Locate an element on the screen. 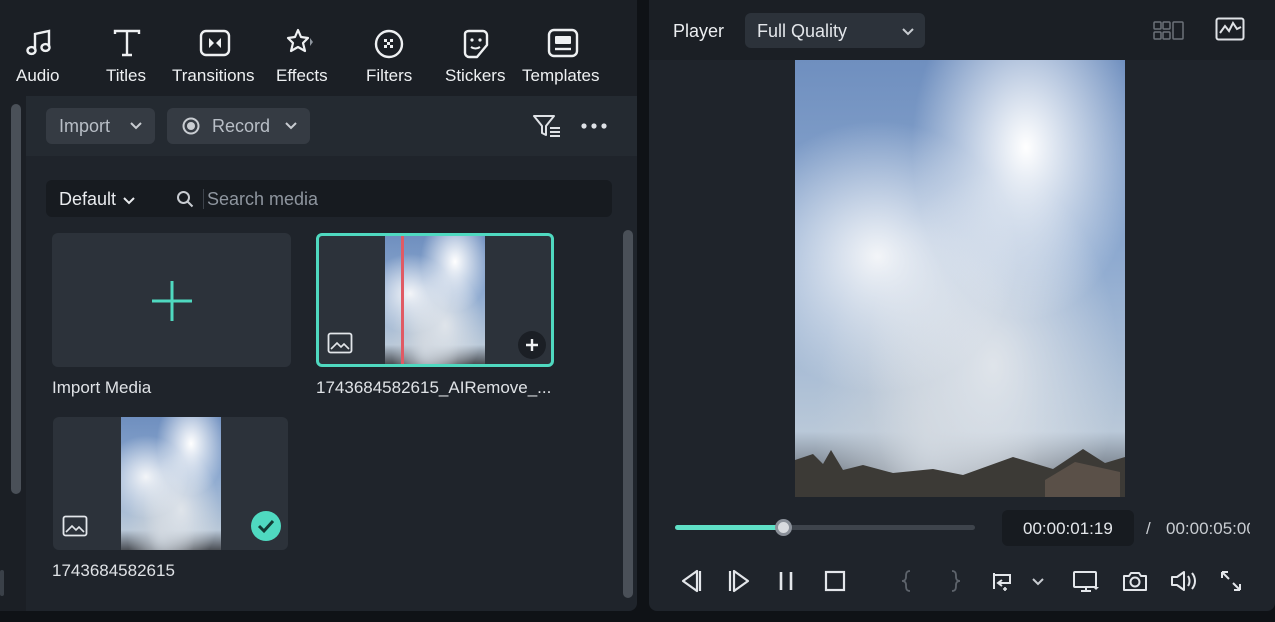 Image resolution: width=1275 pixels, height=622 pixels. next-frame-icon is located at coordinates (740, 581).